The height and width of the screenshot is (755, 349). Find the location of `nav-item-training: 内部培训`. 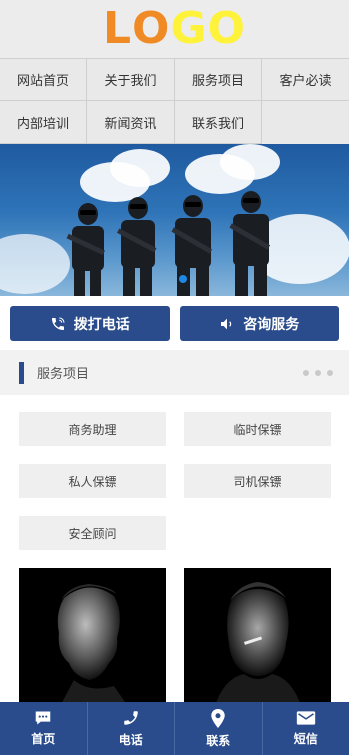

nav-item-training: 内部培训 is located at coordinates (43, 122).